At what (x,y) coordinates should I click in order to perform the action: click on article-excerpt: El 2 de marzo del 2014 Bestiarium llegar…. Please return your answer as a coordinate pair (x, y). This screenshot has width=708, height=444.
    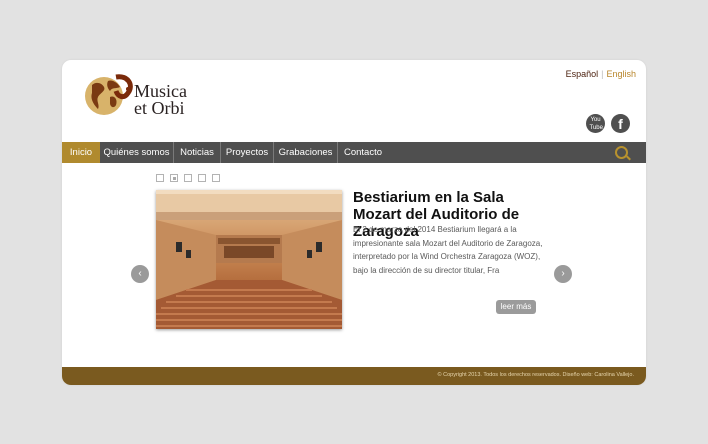
    Looking at the image, I should click on (448, 250).